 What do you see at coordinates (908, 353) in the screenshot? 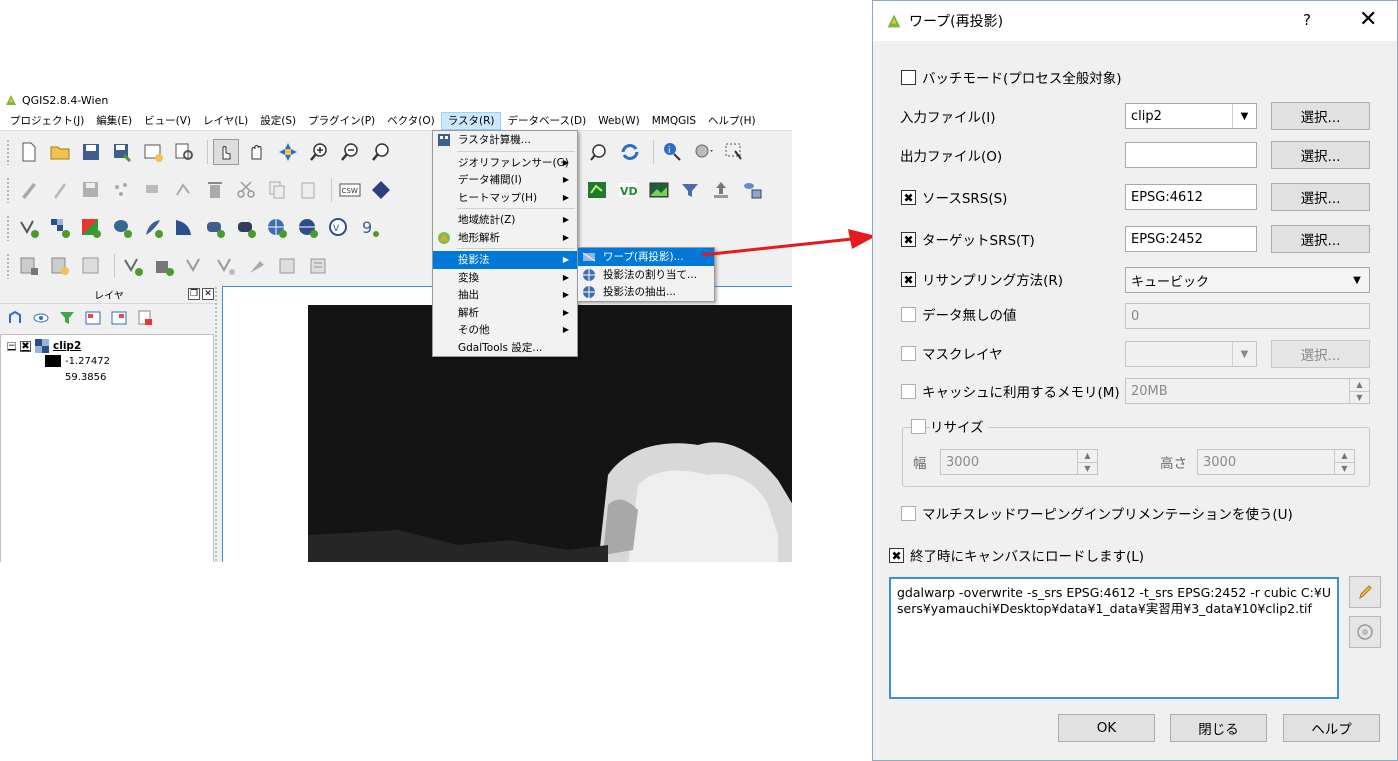
I see `mask-layer-checkbox` at bounding box center [908, 353].